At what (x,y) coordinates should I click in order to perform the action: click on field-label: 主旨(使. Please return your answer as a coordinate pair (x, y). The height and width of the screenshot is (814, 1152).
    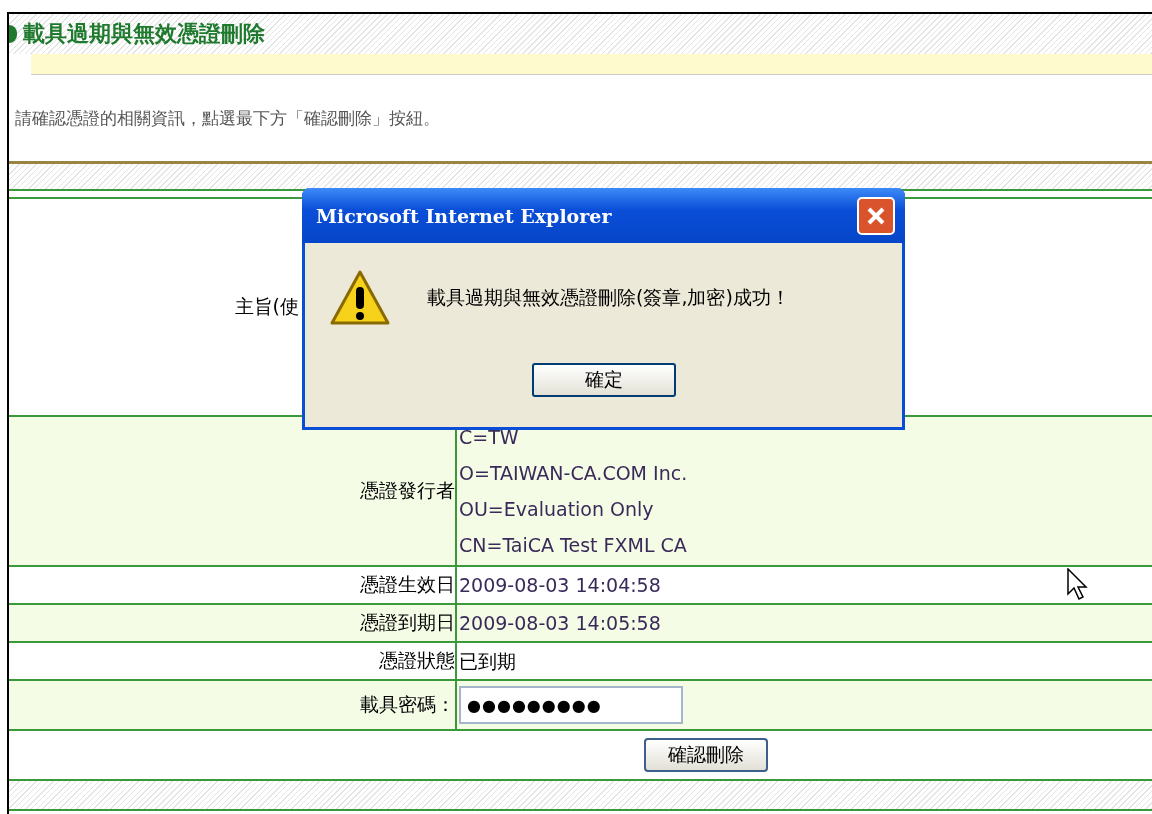
    Looking at the image, I should click on (266, 306).